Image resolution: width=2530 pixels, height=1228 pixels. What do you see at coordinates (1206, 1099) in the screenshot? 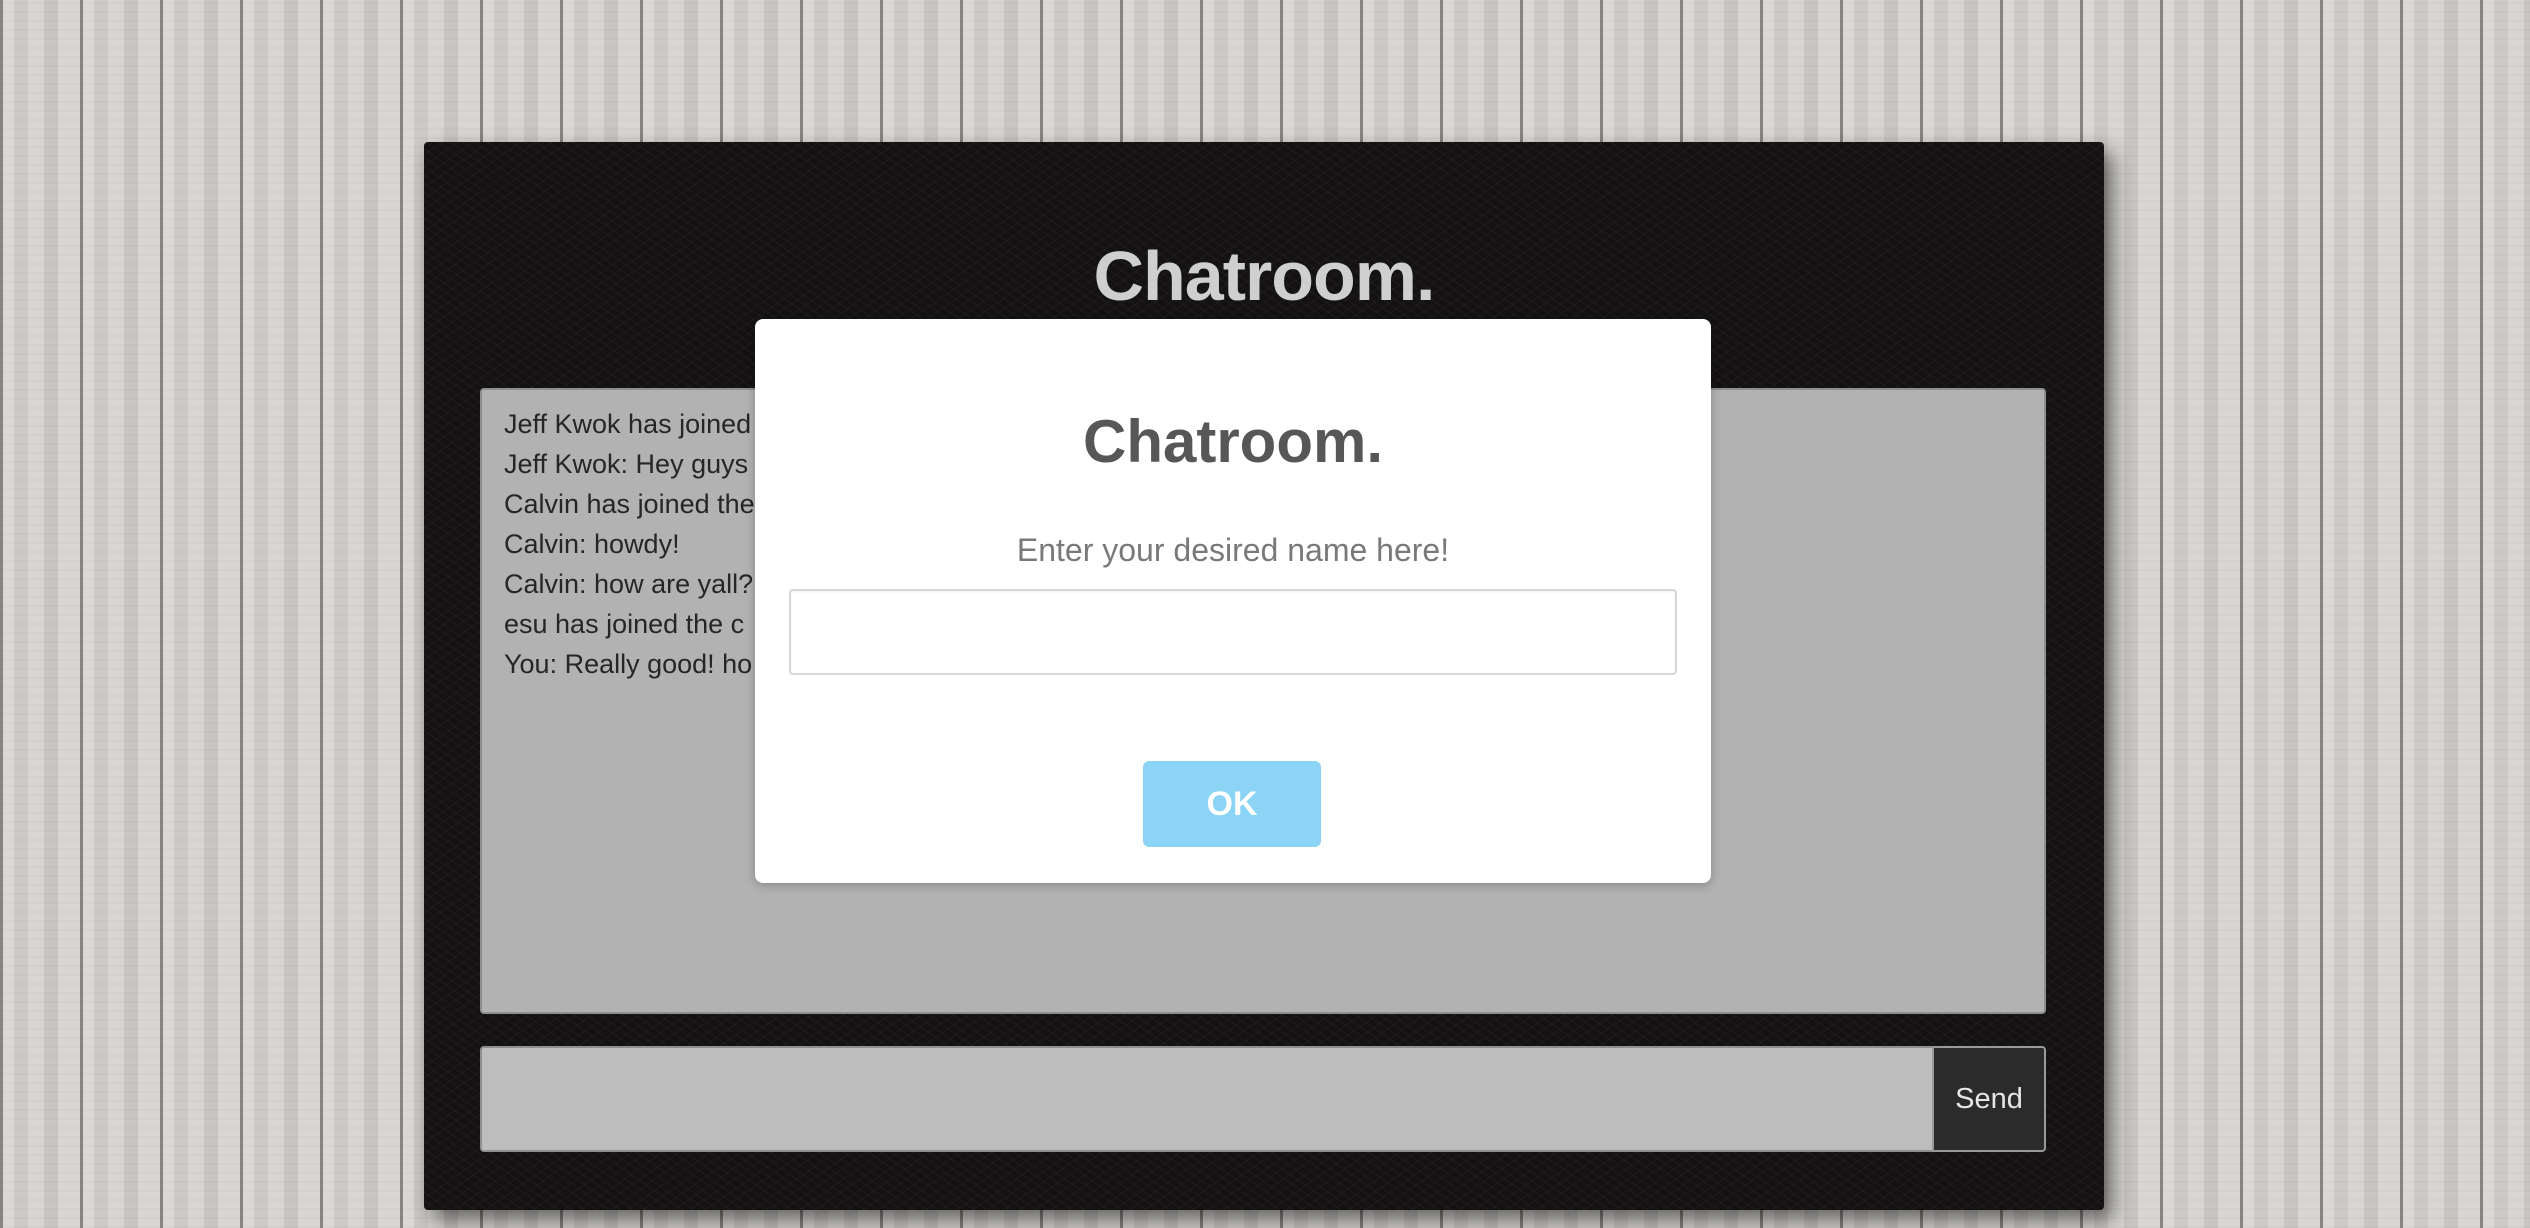
I see `message-input` at bounding box center [1206, 1099].